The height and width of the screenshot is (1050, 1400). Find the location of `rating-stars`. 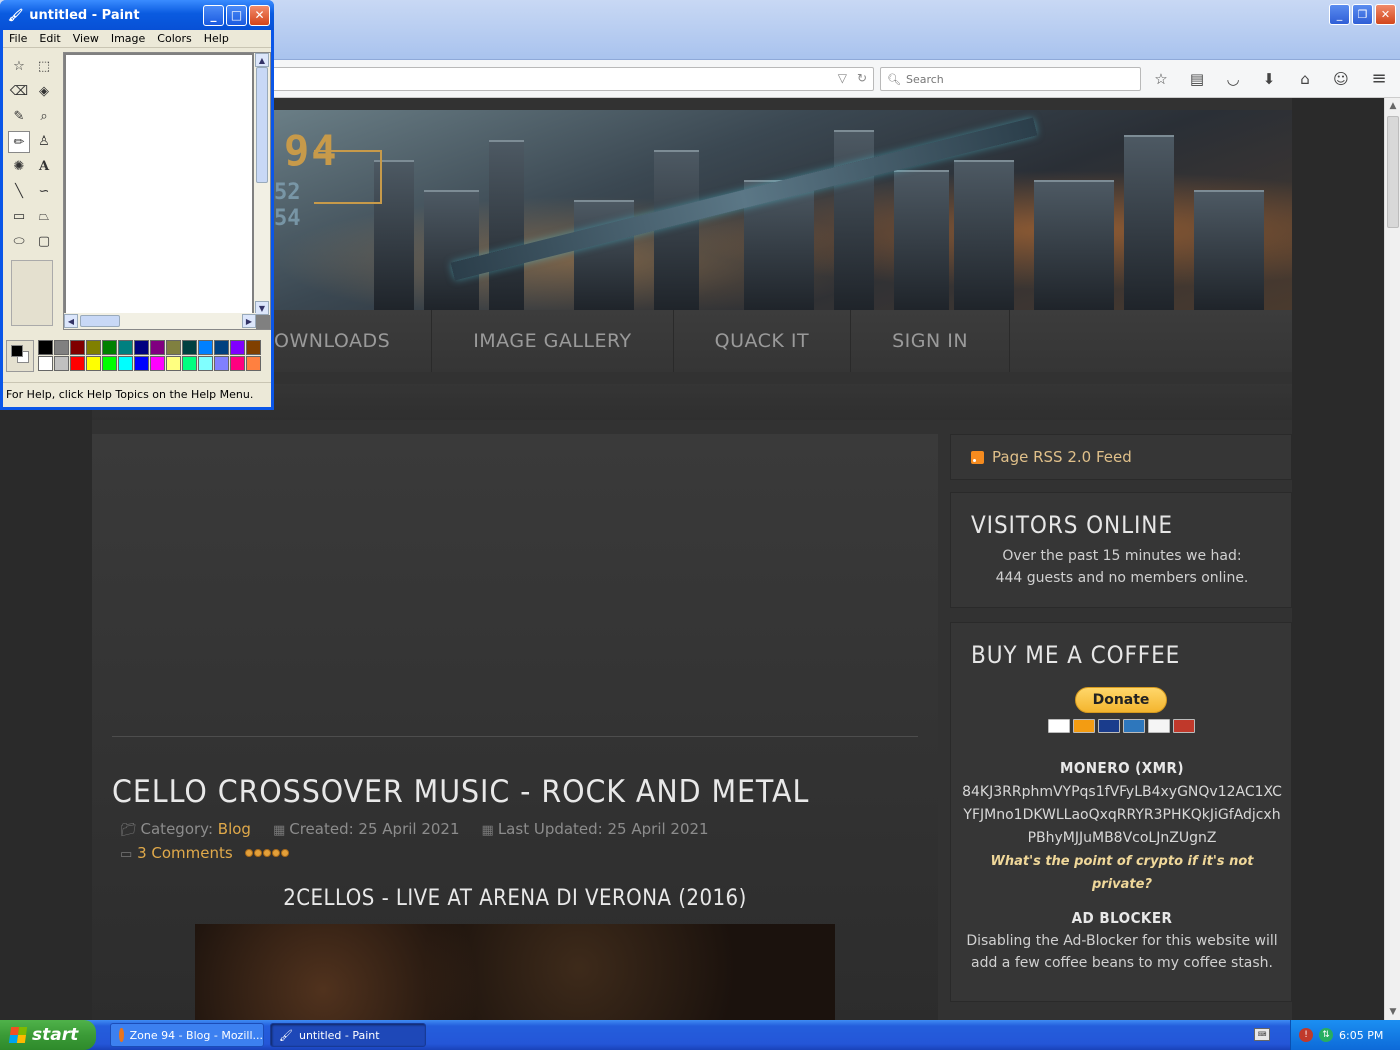

rating-stars is located at coordinates (266, 853).